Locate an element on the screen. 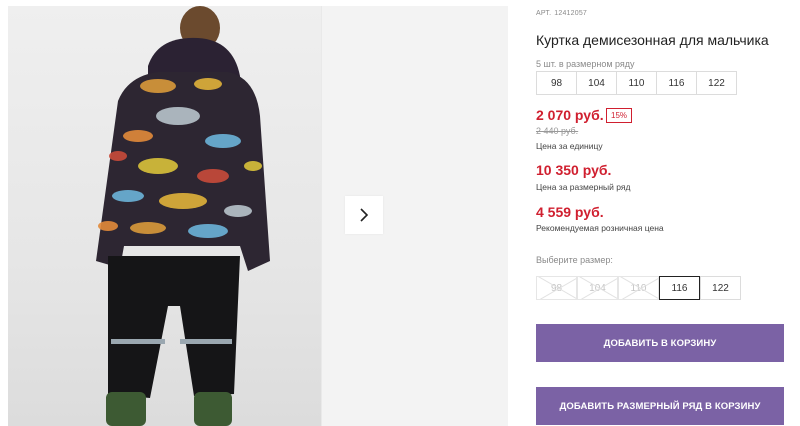  unit-price-caption: Цена за единицу is located at coordinates (569, 146).